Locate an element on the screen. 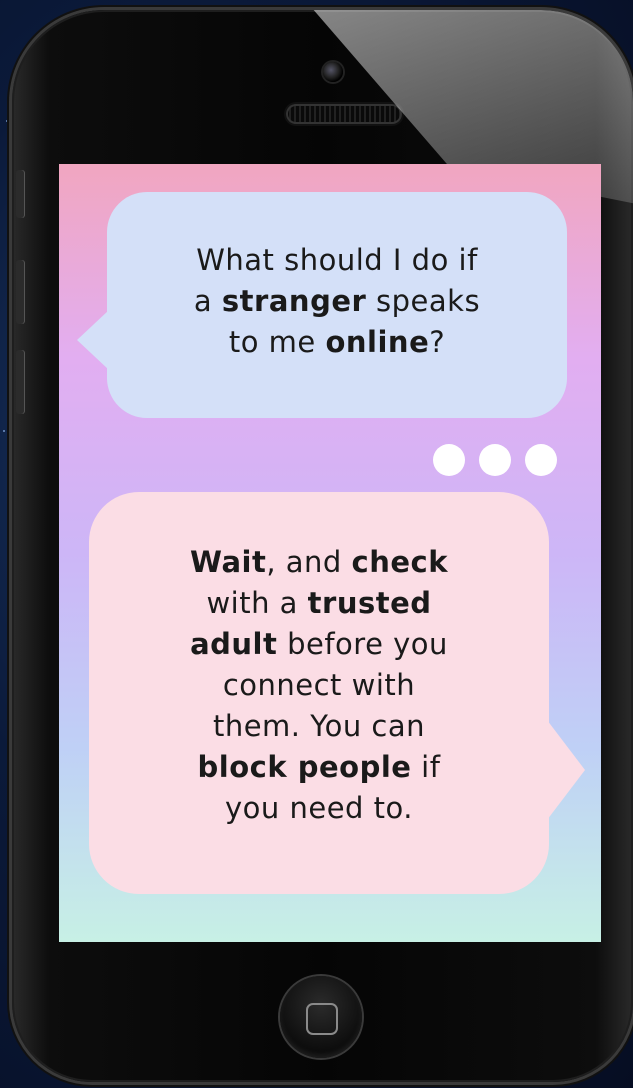 The width and height of the screenshot is (633, 1088). volume-up-button is located at coordinates (20, 292).